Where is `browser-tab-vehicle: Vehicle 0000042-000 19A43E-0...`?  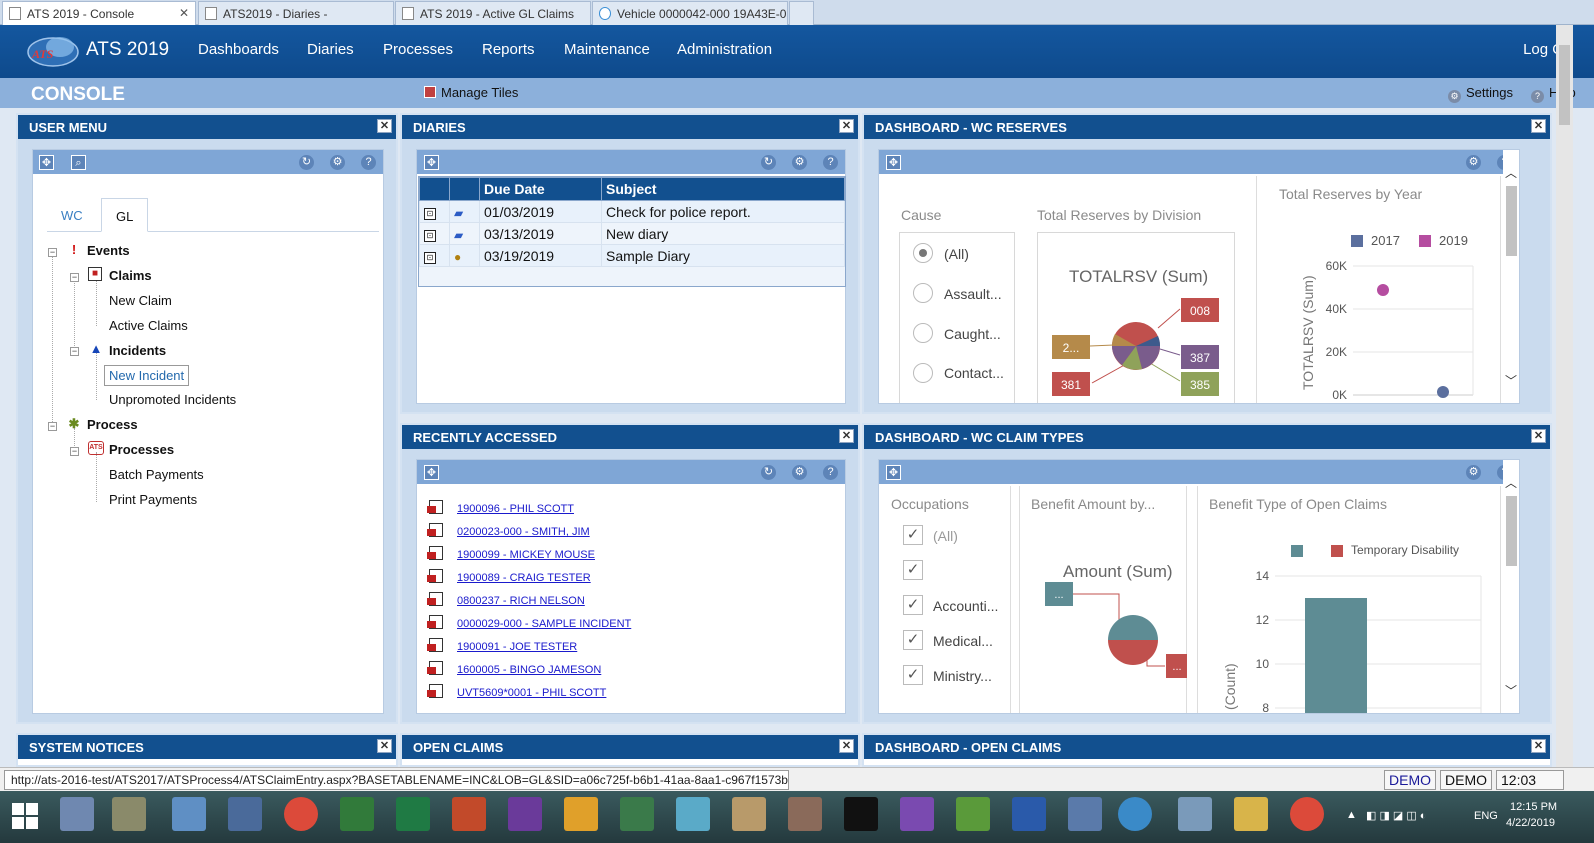 browser-tab-vehicle: Vehicle 0000042-000 19A43E-0... is located at coordinates (690, 13).